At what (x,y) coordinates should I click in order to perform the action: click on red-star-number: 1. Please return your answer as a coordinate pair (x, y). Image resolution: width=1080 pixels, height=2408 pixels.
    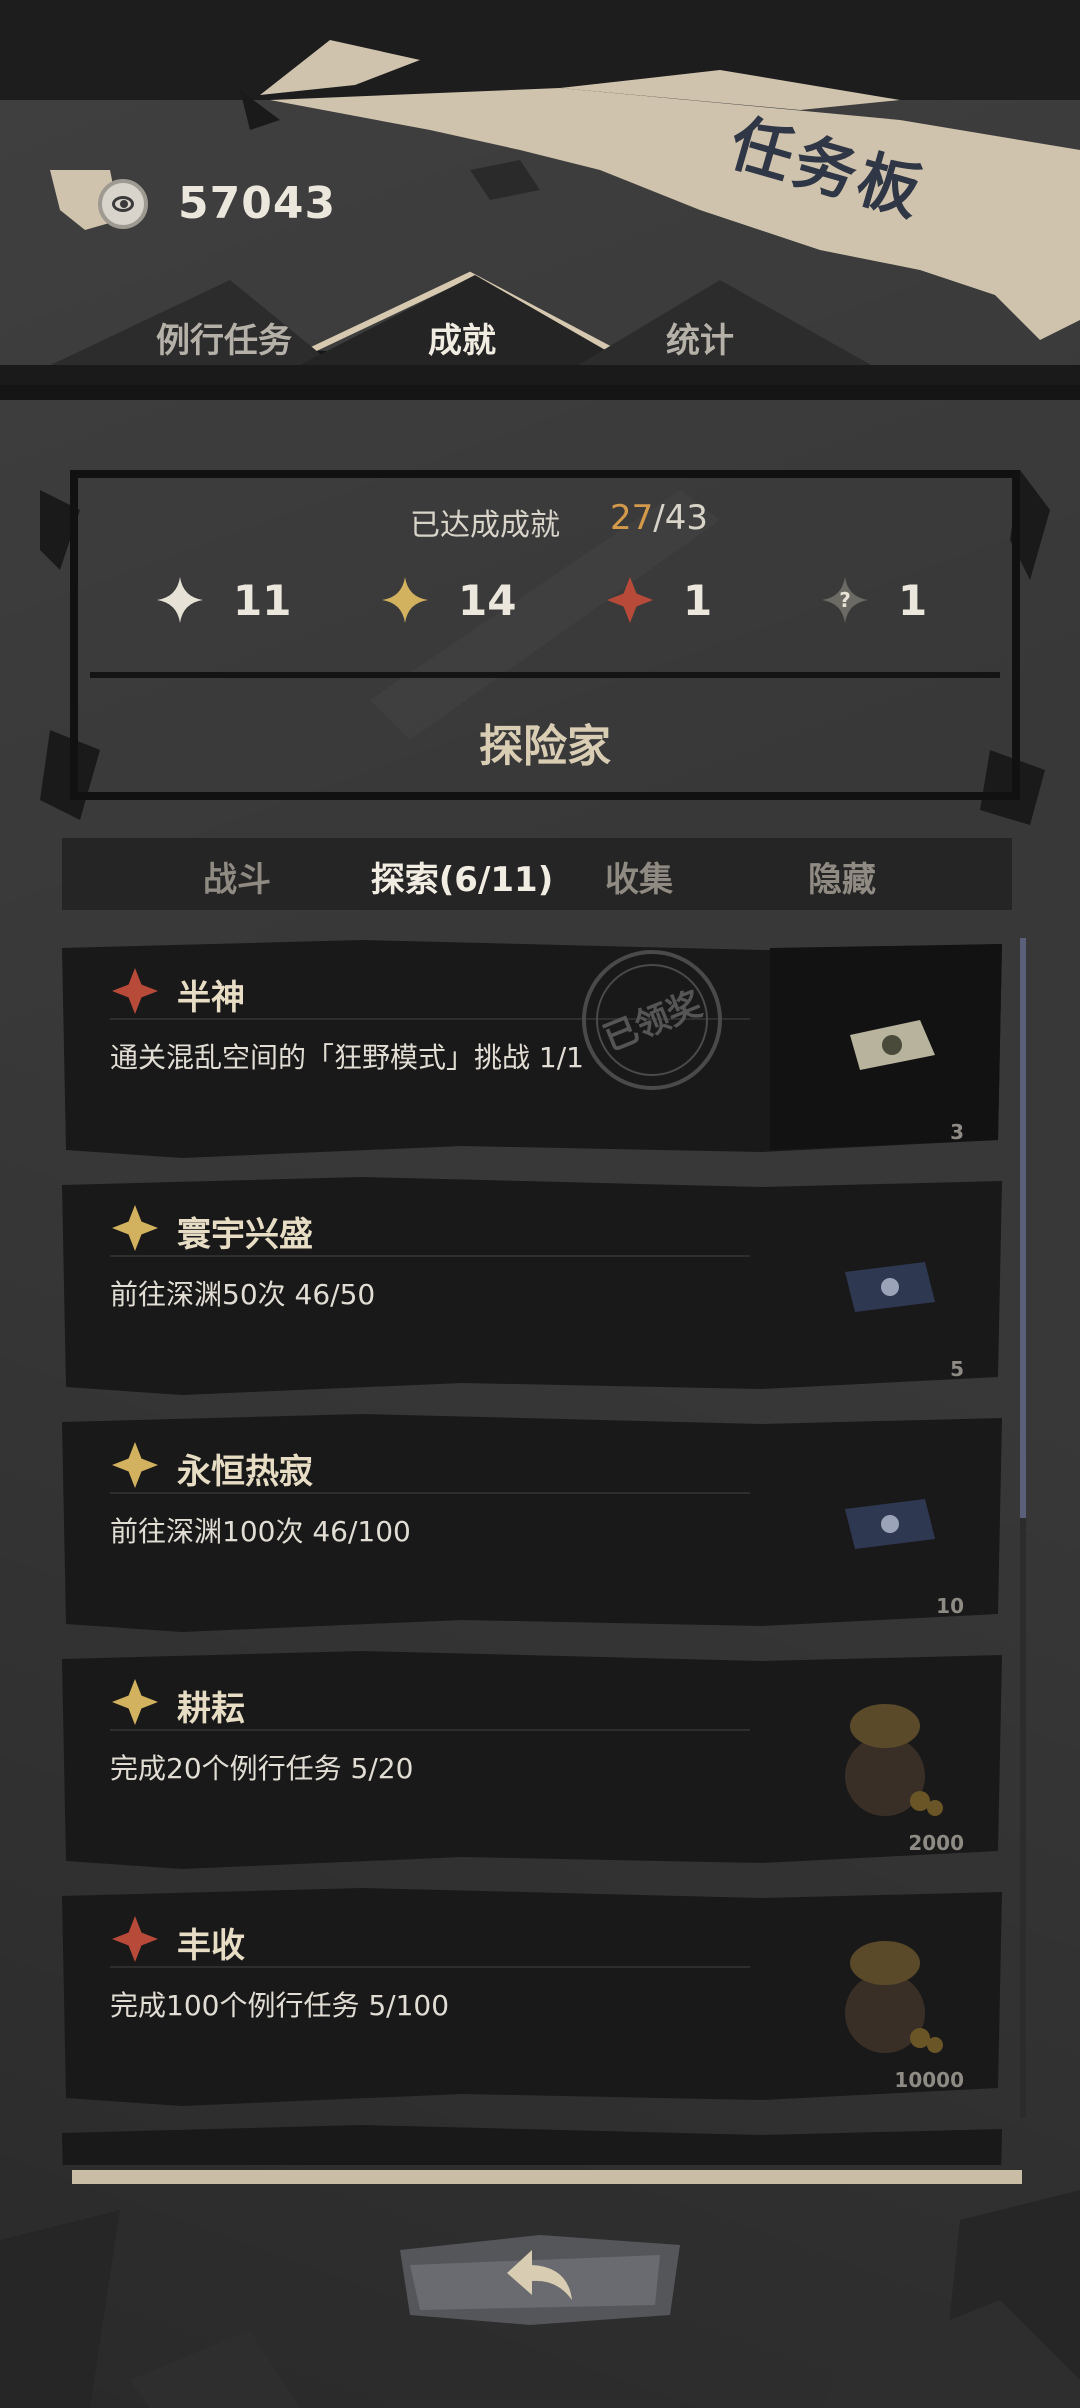
    Looking at the image, I should click on (698, 600).